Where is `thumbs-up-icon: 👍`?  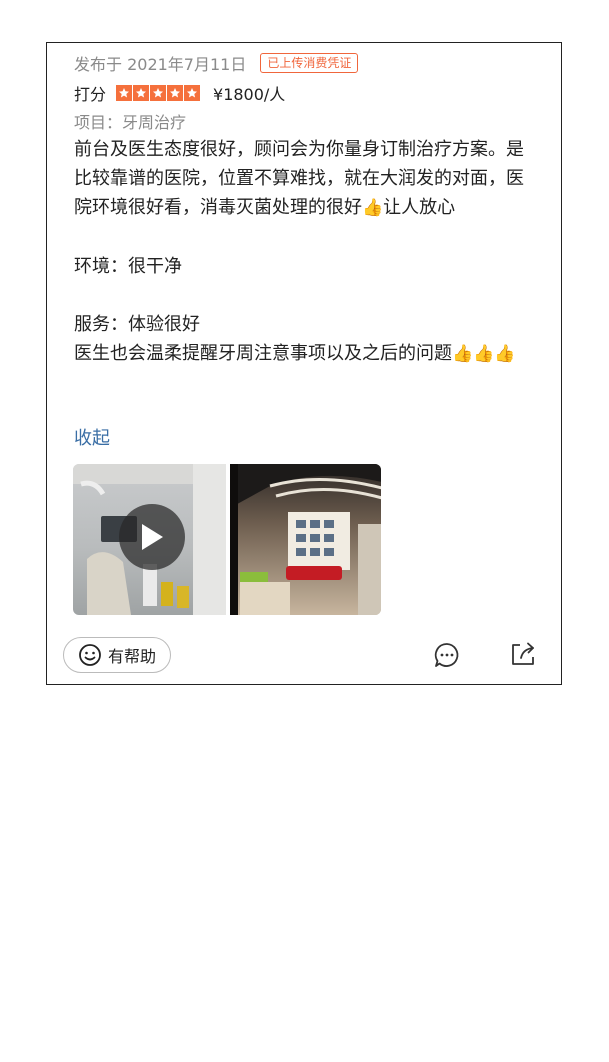 thumbs-up-icon: 👍 is located at coordinates (373, 208).